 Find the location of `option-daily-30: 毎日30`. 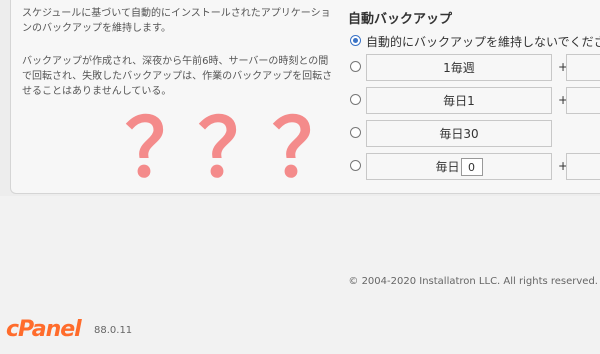

option-daily-30: 毎日30 is located at coordinates (459, 133).